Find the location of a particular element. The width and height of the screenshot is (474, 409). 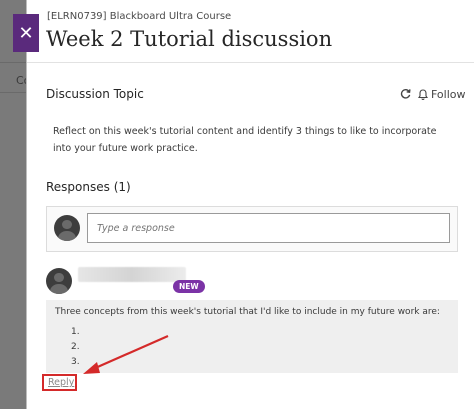

refresh-icon is located at coordinates (405, 95).